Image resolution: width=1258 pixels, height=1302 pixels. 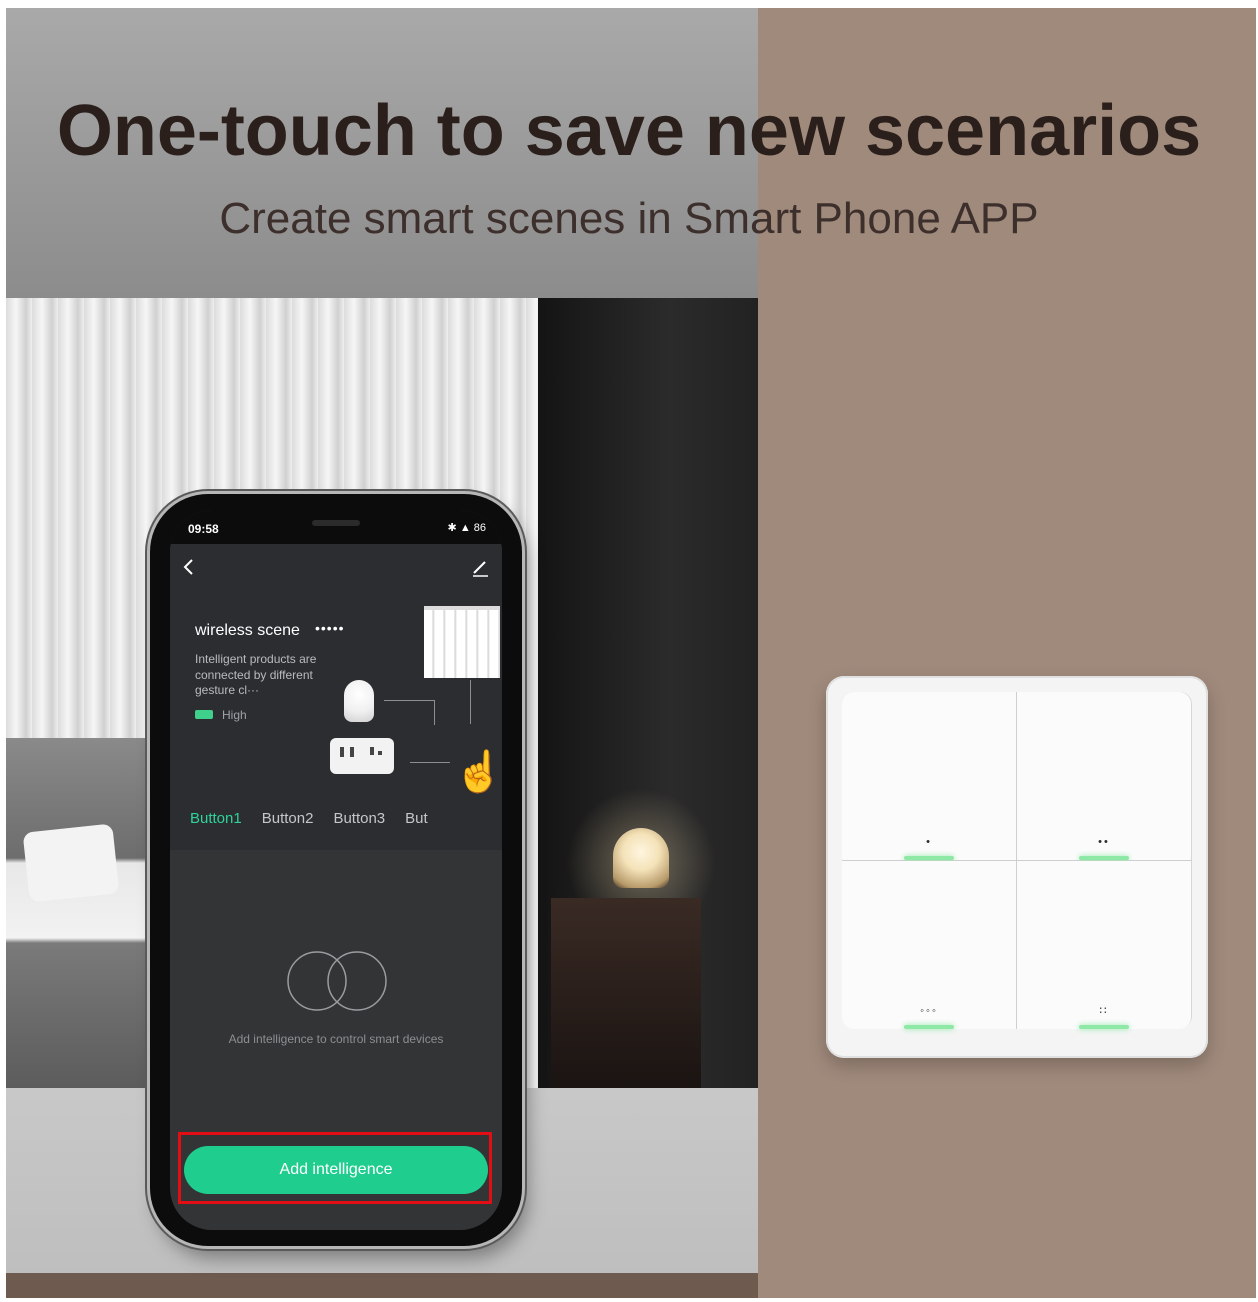 I want to click on edit-button, so click(x=480, y=568).